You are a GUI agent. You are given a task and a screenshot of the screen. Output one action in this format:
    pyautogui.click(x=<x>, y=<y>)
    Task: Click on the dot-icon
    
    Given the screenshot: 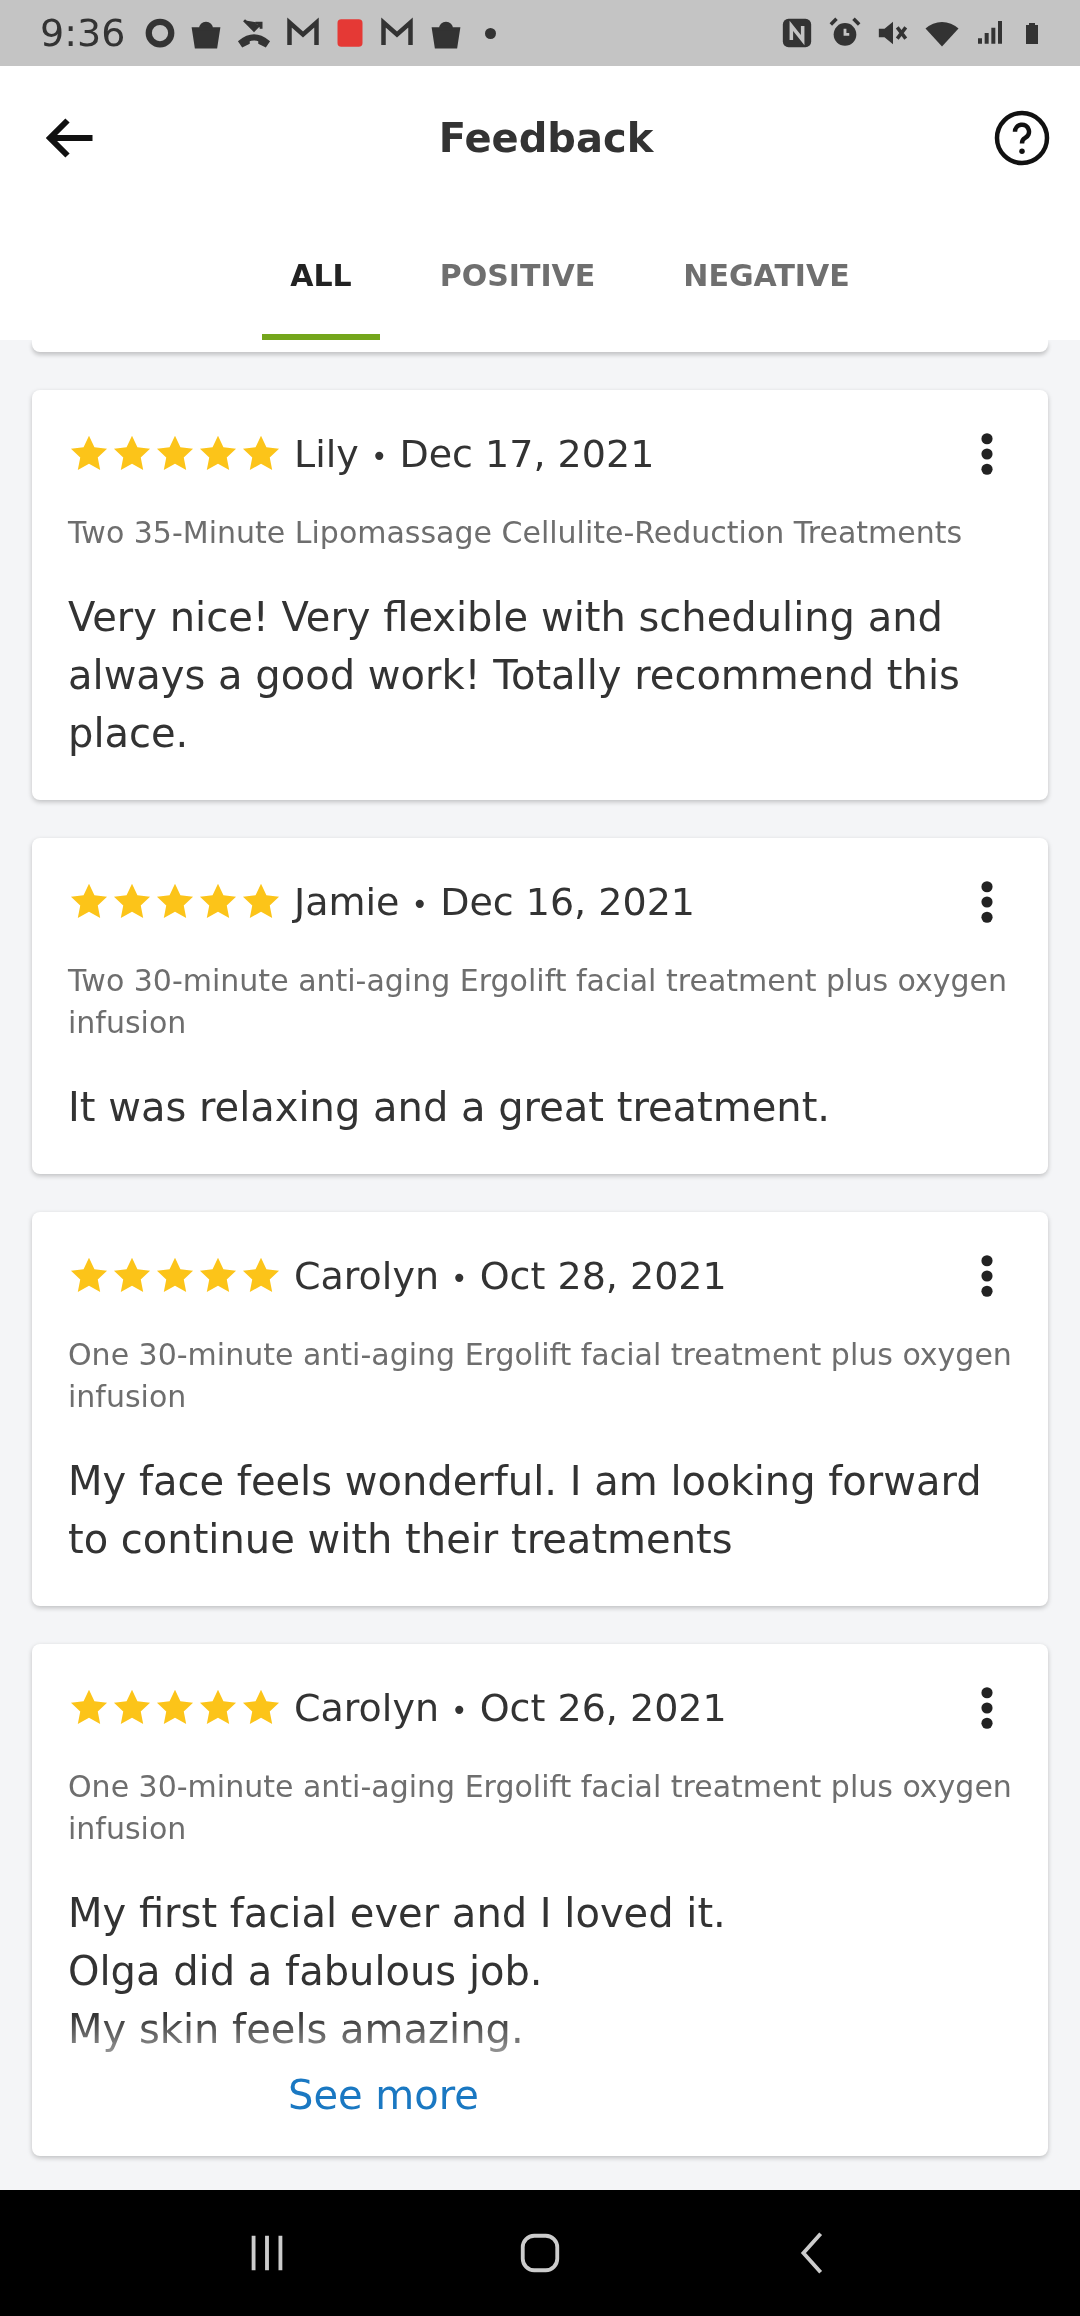 What is the action you would take?
    pyautogui.click(x=491, y=33)
    